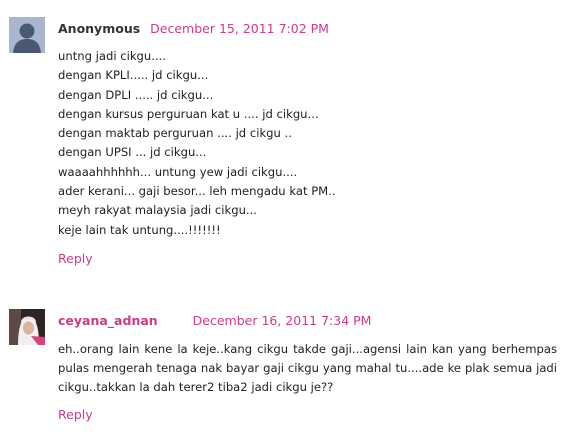 Image resolution: width=564 pixels, height=442 pixels. I want to click on comment-author: Anonymous, so click(99, 28).